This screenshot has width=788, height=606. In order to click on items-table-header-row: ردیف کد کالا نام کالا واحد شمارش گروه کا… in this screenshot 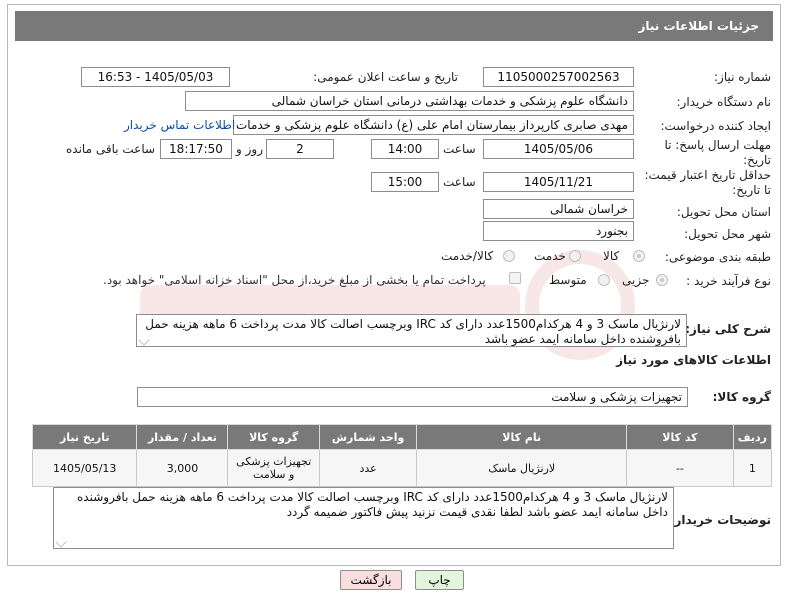, I will do `click(402, 437)`.